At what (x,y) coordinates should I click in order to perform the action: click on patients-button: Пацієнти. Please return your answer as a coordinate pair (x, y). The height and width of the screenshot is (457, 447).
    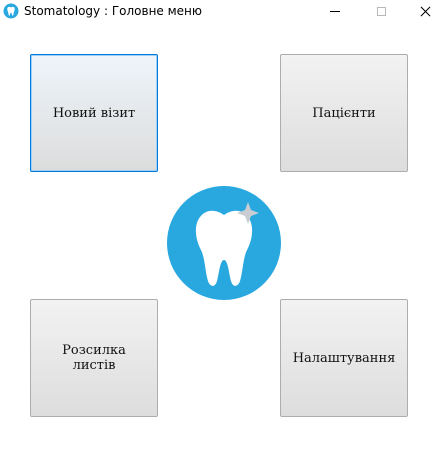
    Looking at the image, I should click on (344, 113).